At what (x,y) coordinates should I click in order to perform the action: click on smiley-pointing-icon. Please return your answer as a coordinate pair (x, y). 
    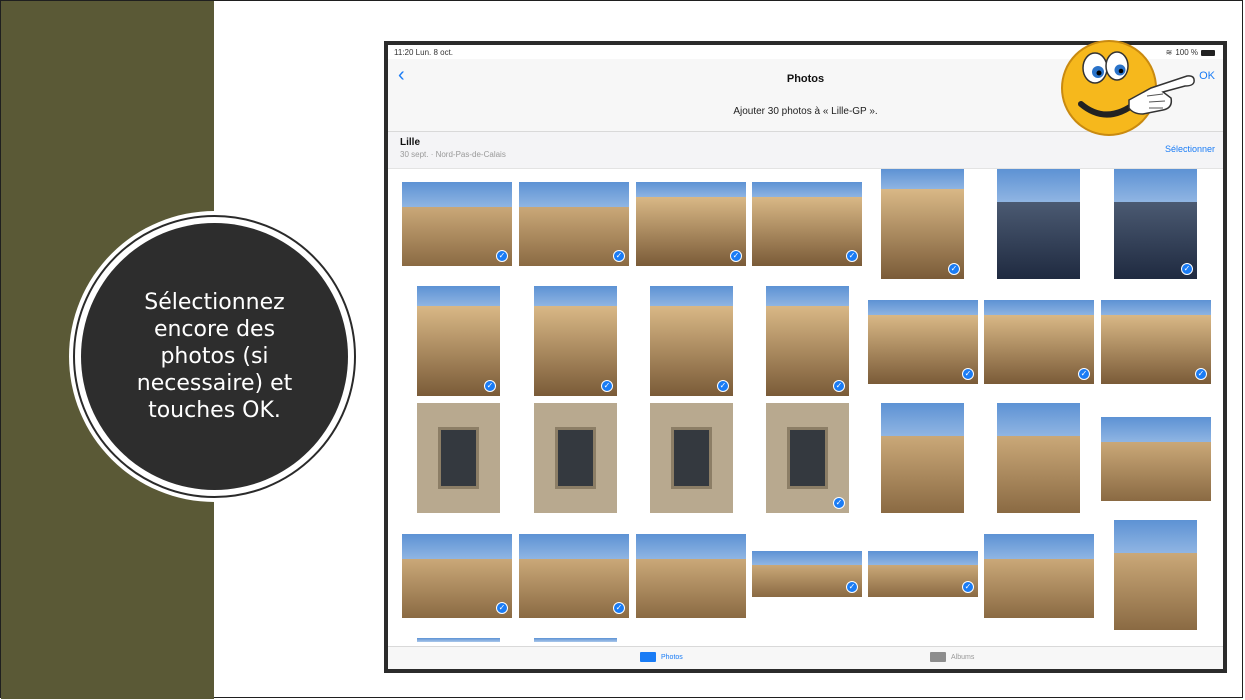
    Looking at the image, I should click on (1128, 88).